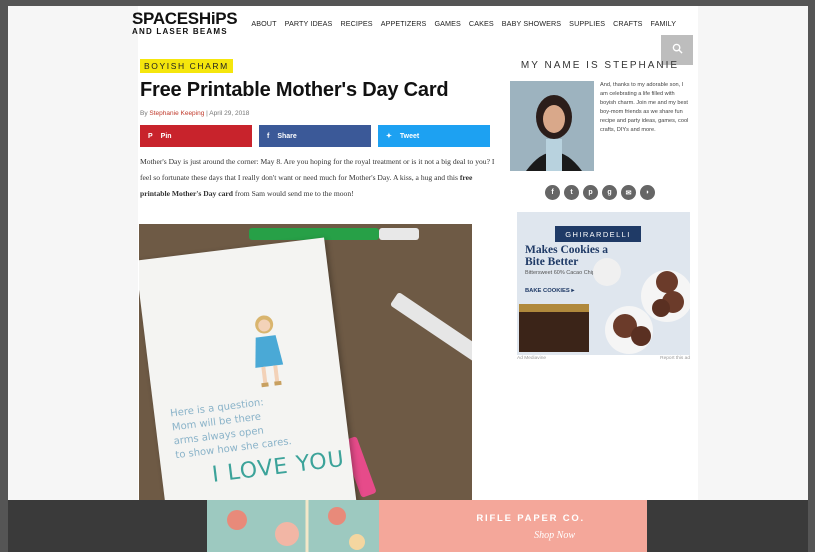 Image resolution: width=815 pixels, height=552 pixels. Describe the element at coordinates (434, 136) in the screenshot. I see `tweet-button: ✦ Tweet` at that location.